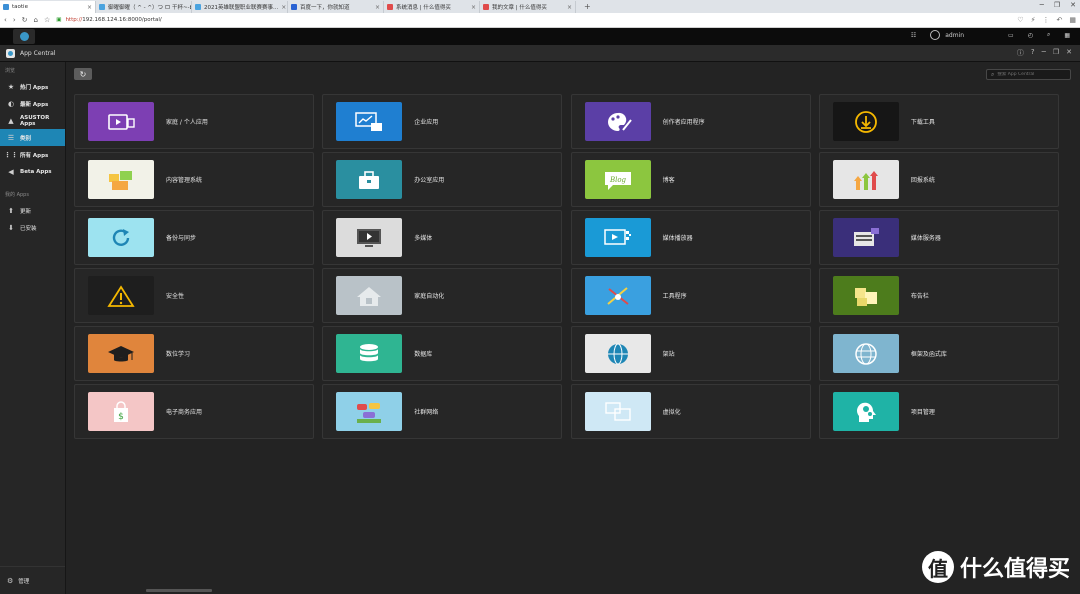 The width and height of the screenshot is (1080, 594). What do you see at coordinates (1033, 53) in the screenshot?
I see `help-icon: ?` at bounding box center [1033, 53].